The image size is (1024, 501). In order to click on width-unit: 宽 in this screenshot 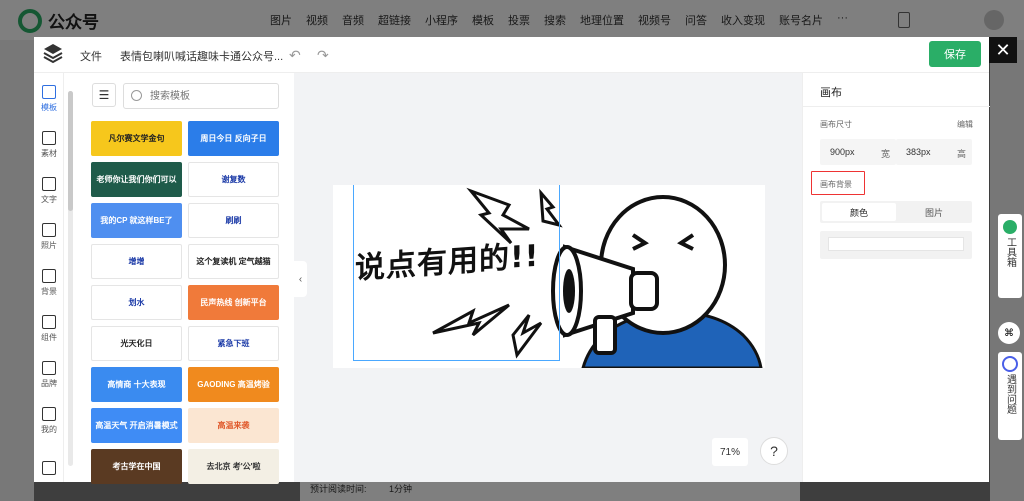, I will do `click(885, 154)`.